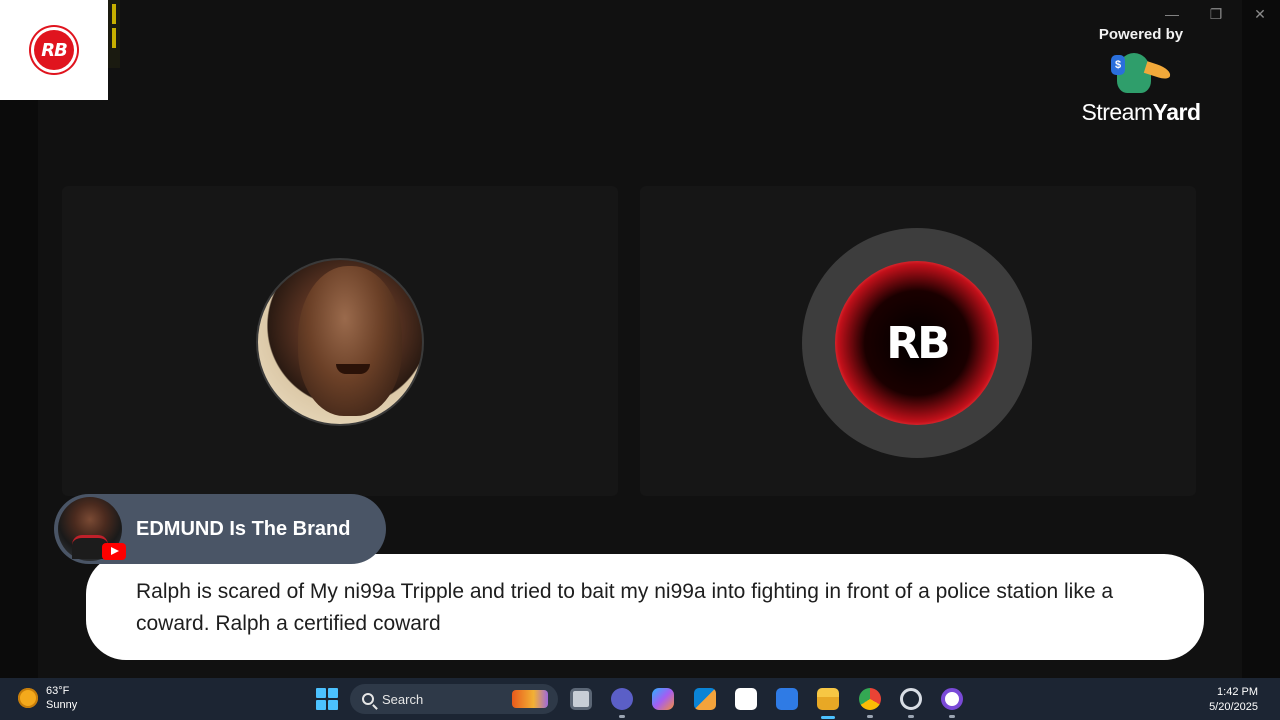 Image resolution: width=1280 pixels, height=720 pixels. What do you see at coordinates (622, 699) in the screenshot?
I see `teams-icon` at bounding box center [622, 699].